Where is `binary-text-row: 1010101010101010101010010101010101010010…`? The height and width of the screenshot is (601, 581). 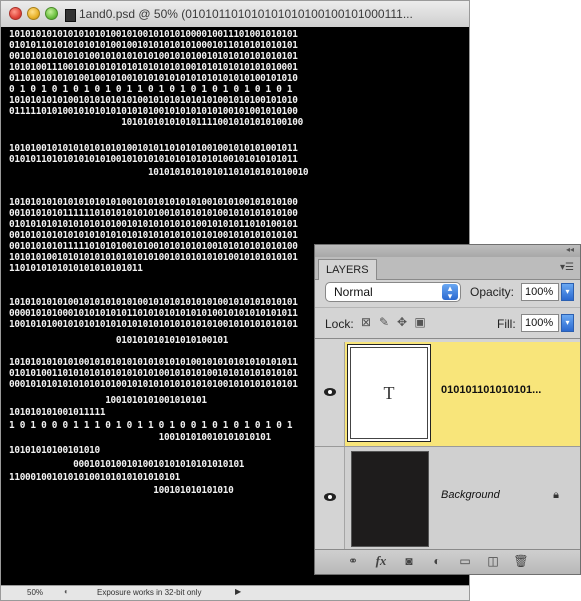 binary-text-row: 1010101010101010101010010101010101010010… is located at coordinates (153, 202).